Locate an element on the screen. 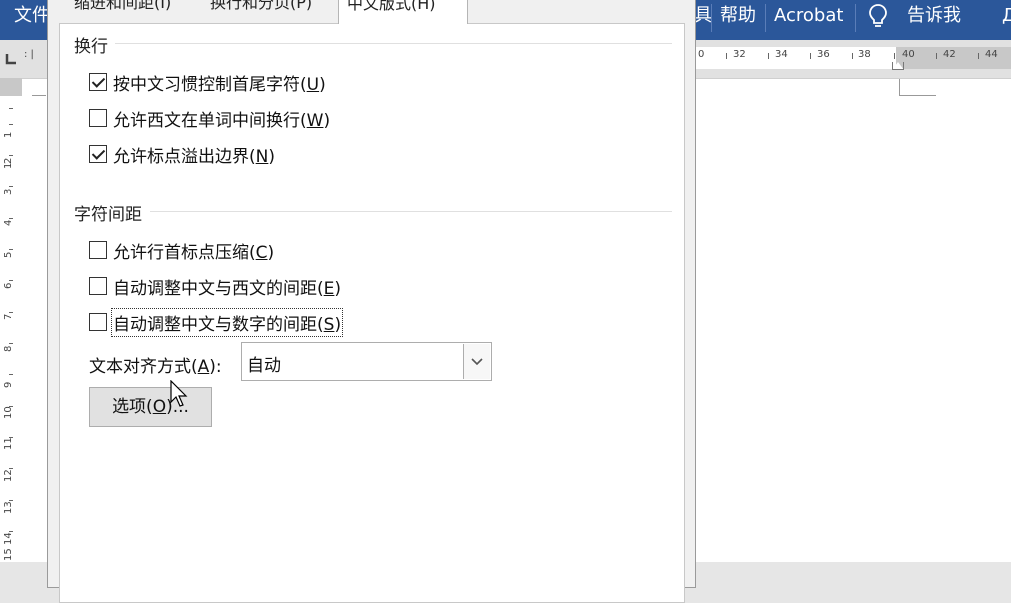  ruler-number: 15 is located at coordinates (8, 554).